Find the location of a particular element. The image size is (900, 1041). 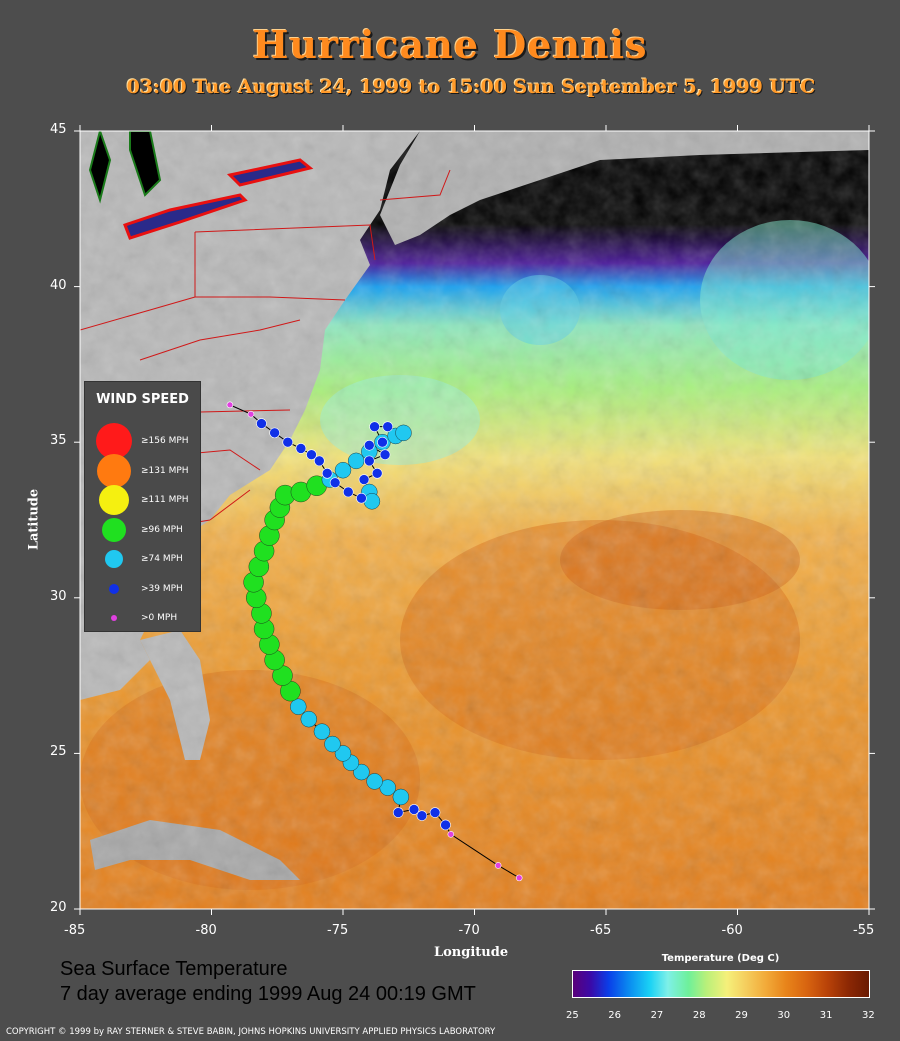

colorbar-tick-label: 26 is located at coordinates (615, 1015).